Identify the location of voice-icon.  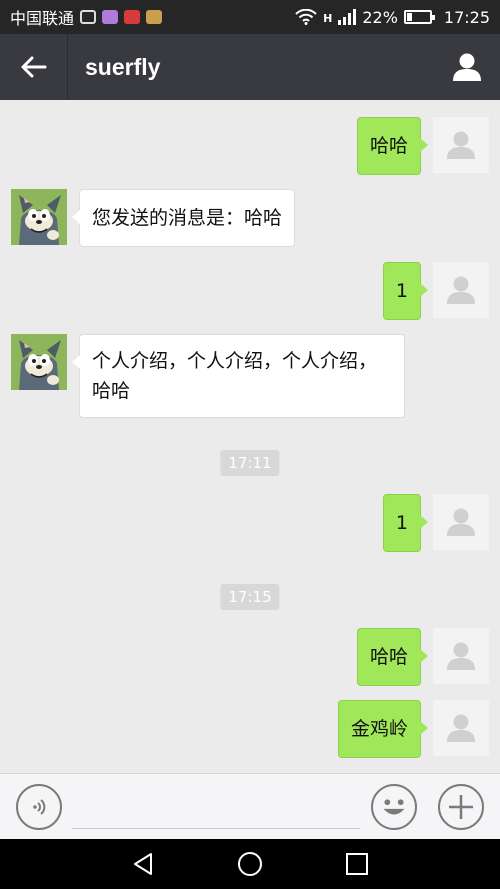
(39, 807).